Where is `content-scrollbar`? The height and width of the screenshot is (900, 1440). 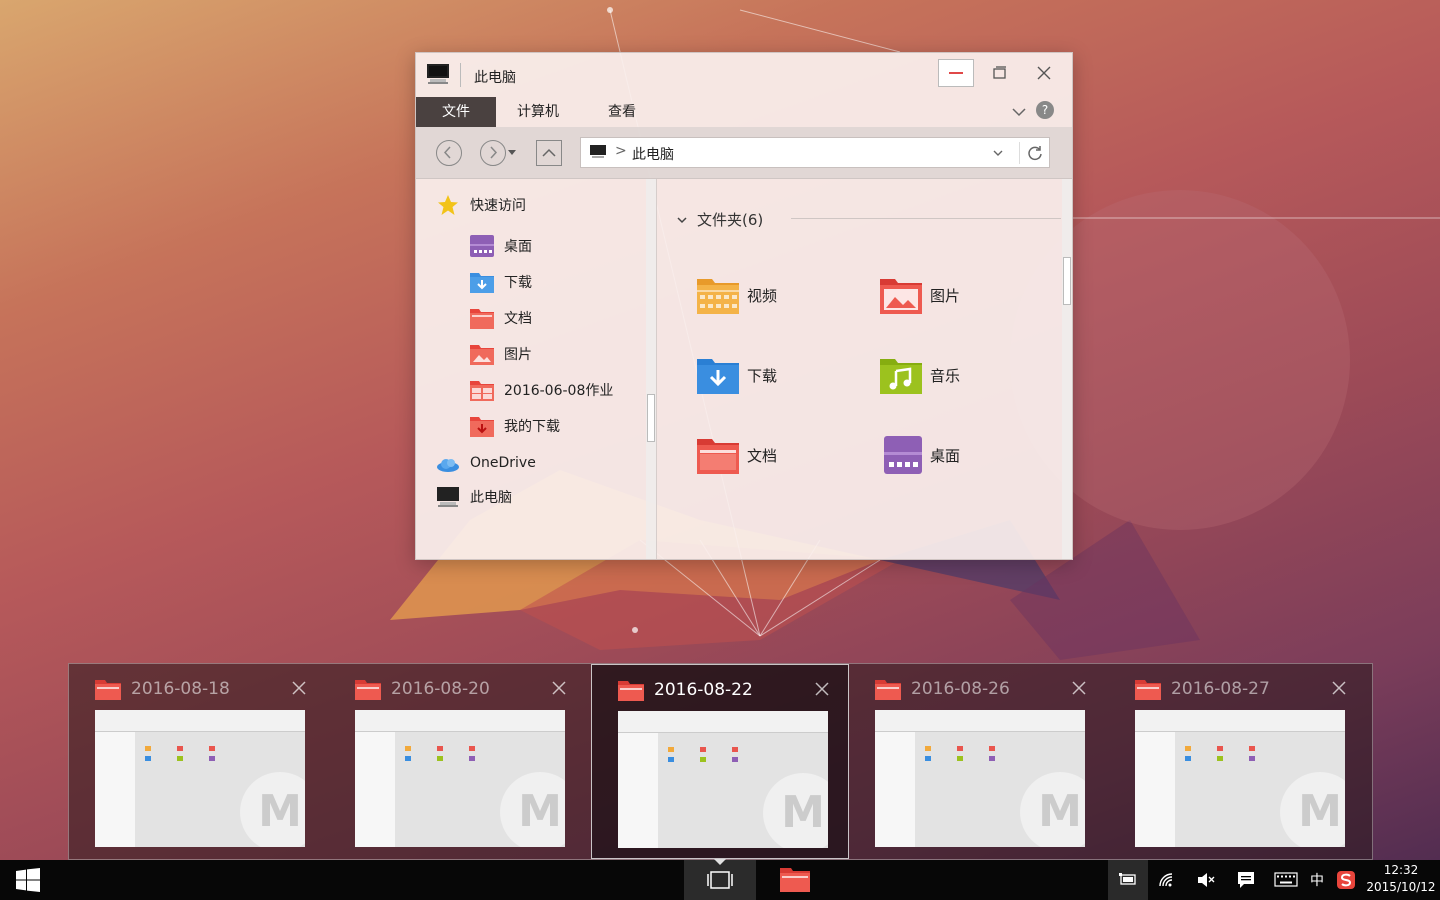 content-scrollbar is located at coordinates (1067, 369).